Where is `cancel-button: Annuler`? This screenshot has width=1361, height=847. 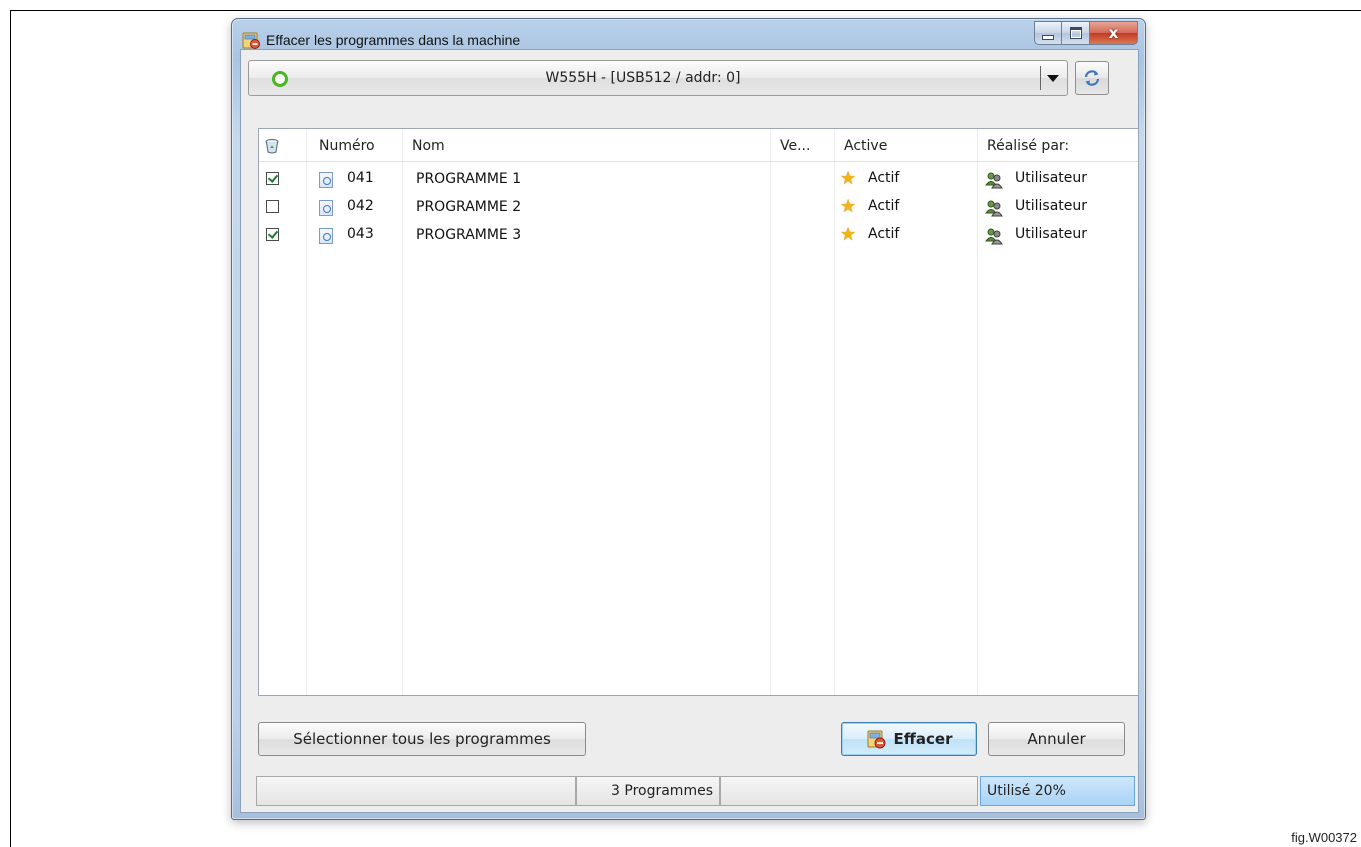
cancel-button: Annuler is located at coordinates (1056, 739).